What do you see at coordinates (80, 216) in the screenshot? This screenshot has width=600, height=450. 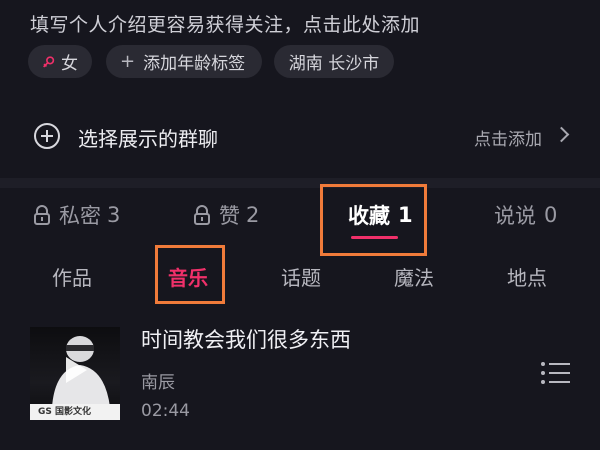 I see `tab-private-label: 私密` at bounding box center [80, 216].